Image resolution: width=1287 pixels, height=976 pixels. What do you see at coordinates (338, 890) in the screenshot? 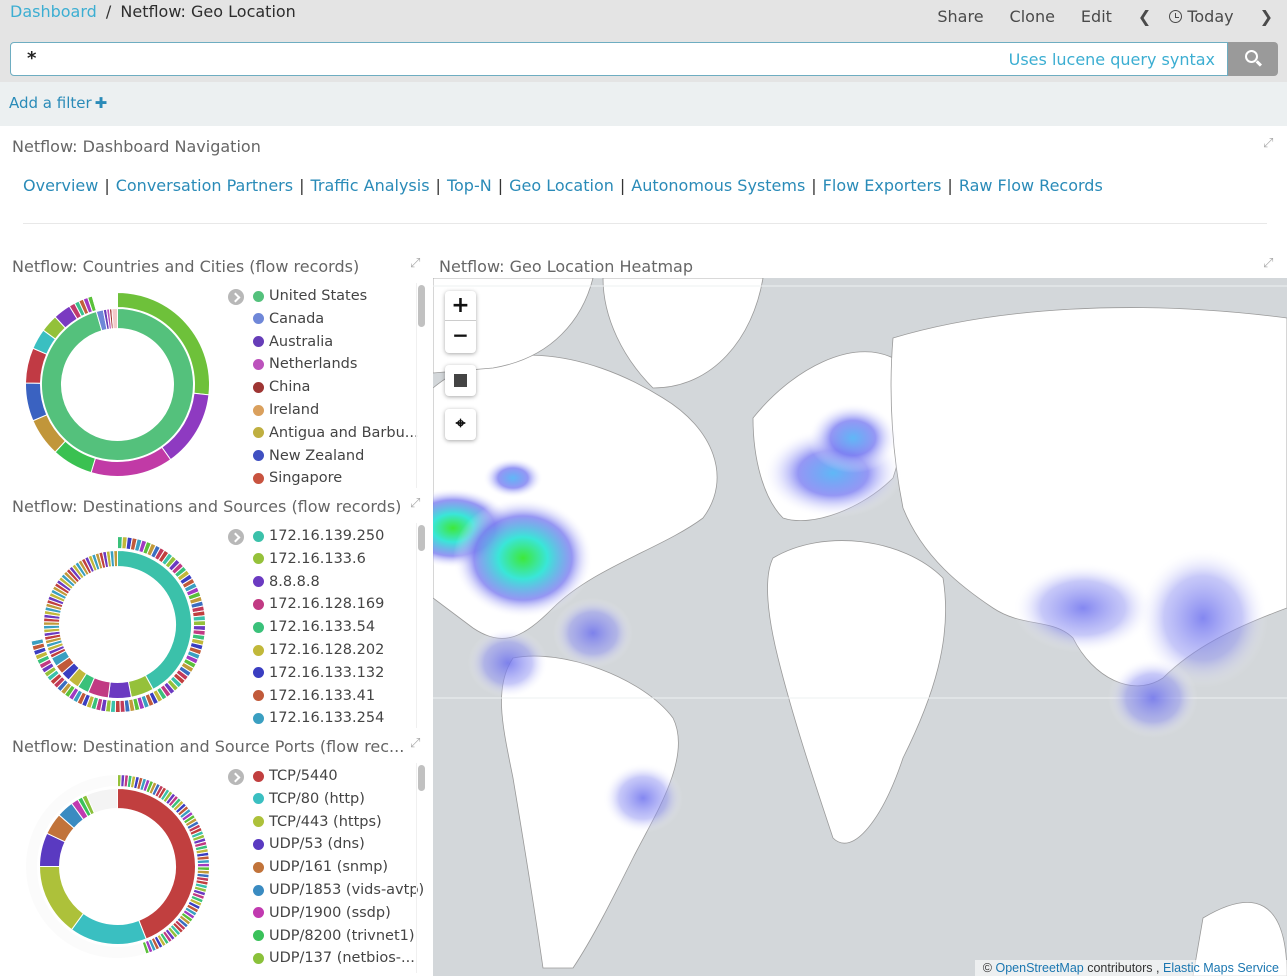
I see `legend-item: UDP/1853 (vids-avtp)` at bounding box center [338, 890].